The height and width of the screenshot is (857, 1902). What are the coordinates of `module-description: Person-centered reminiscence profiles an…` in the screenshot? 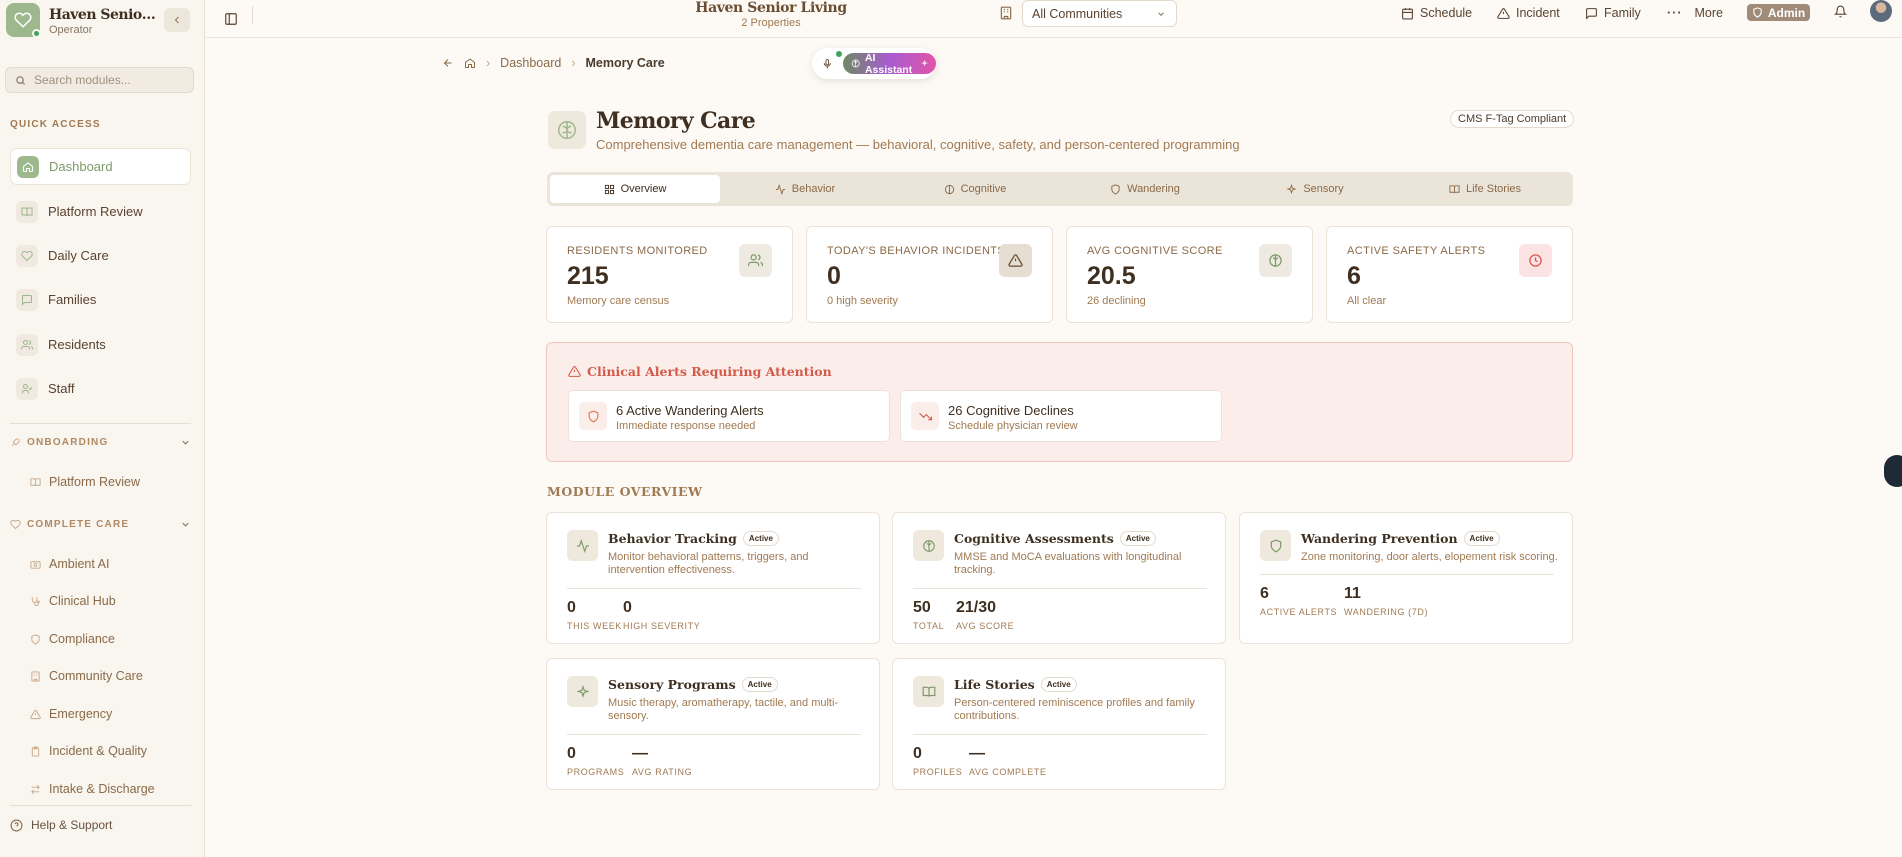 It's located at (1074, 709).